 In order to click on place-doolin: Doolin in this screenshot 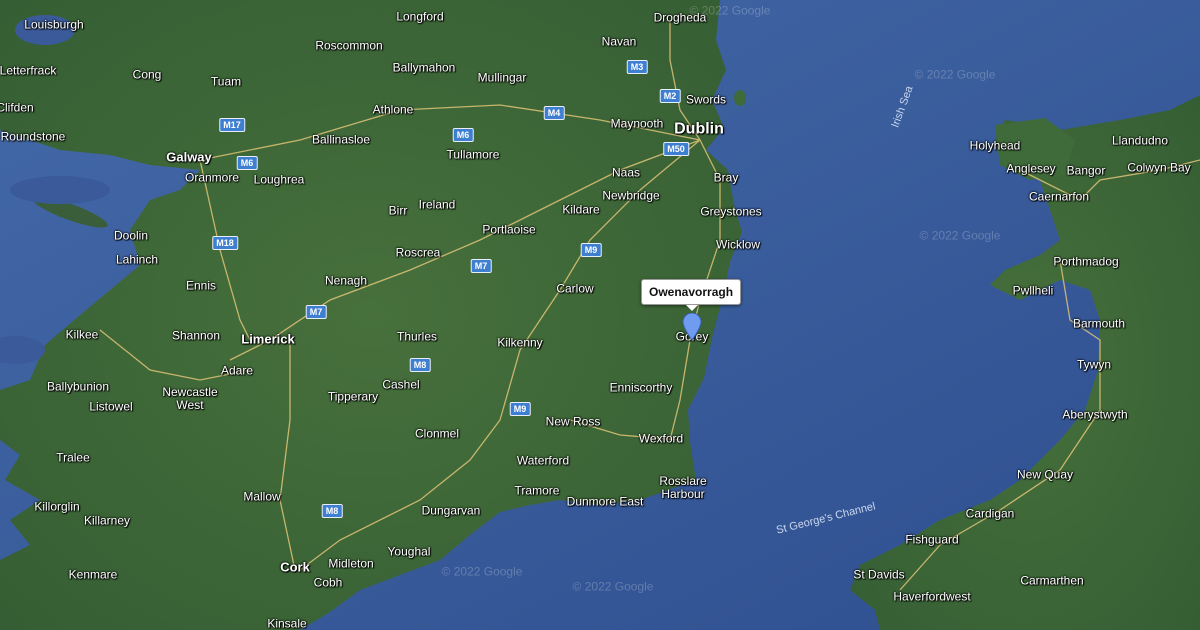, I will do `click(131, 235)`.